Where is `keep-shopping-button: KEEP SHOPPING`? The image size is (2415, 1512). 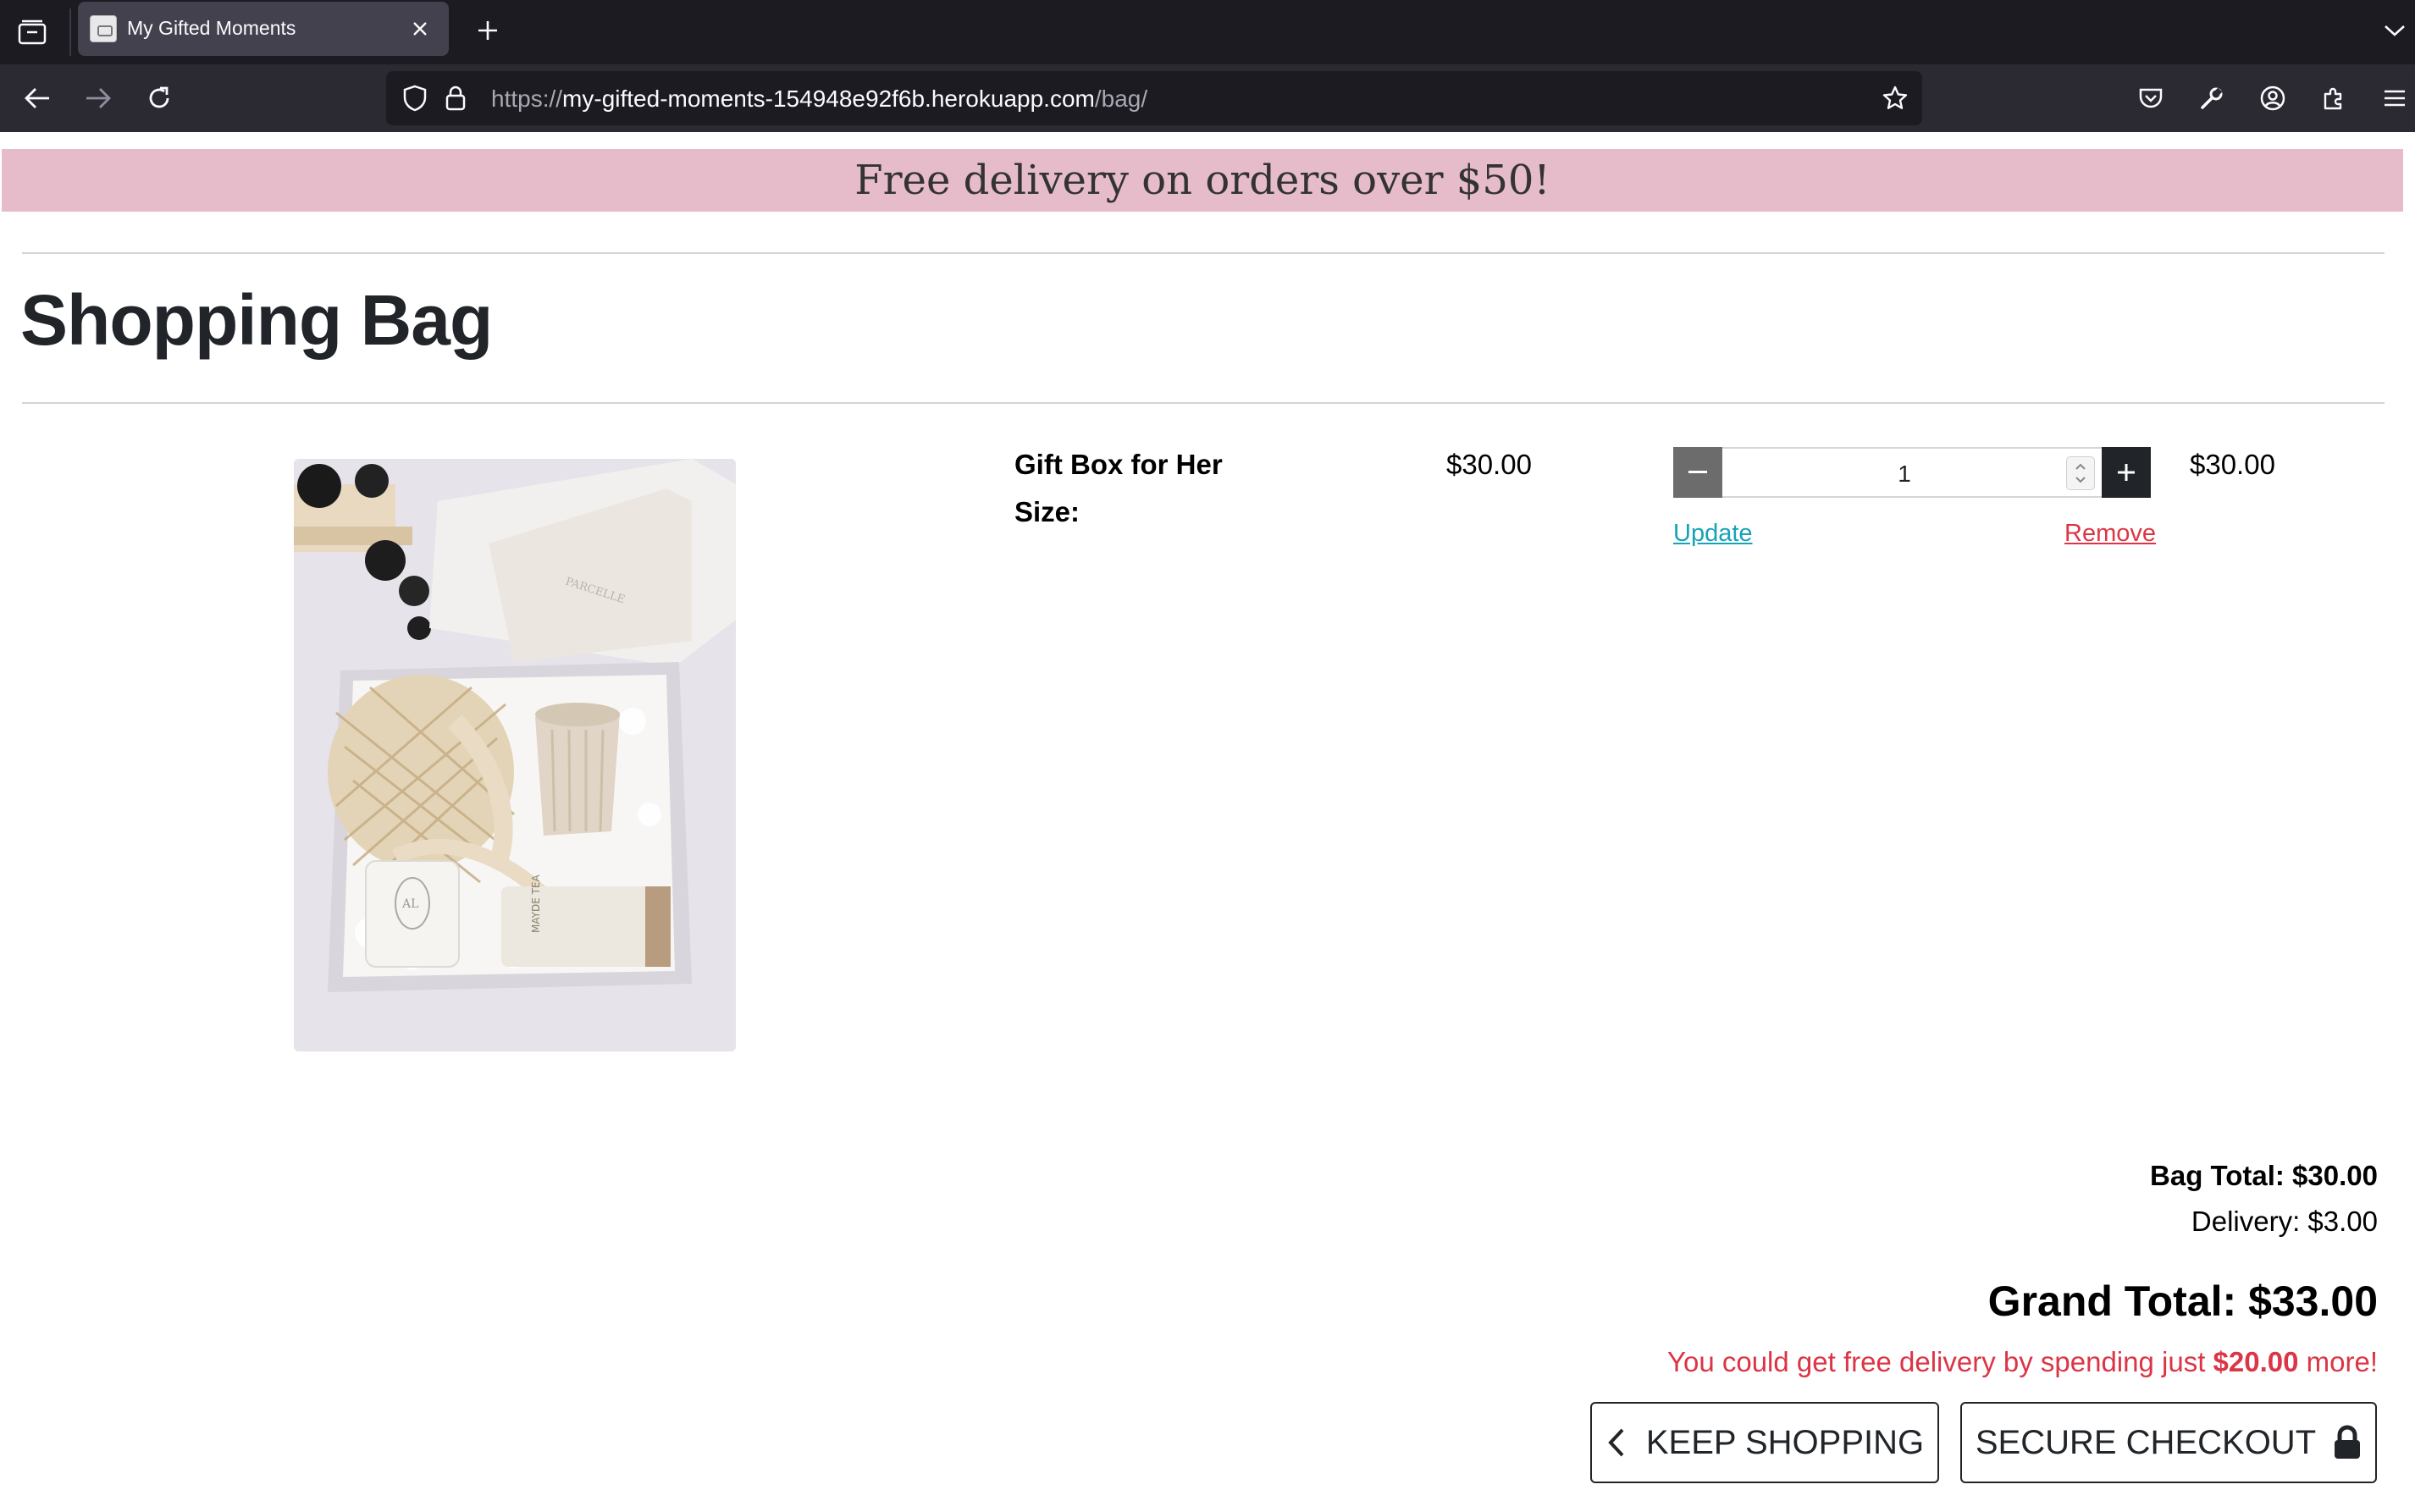
keep-shopping-button: KEEP SHOPPING is located at coordinates (1764, 1442).